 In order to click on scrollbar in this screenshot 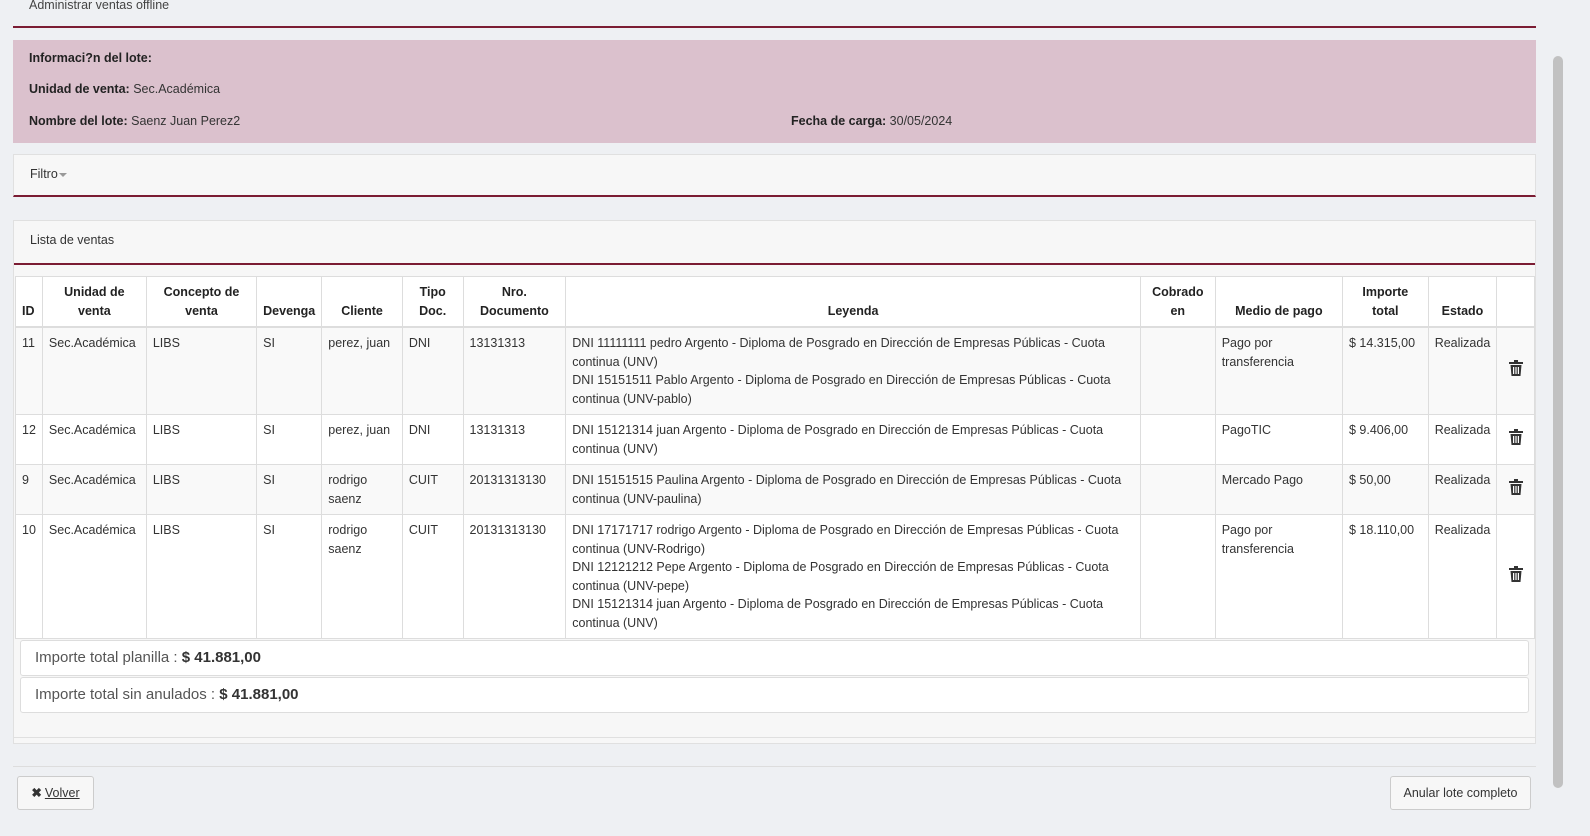, I will do `click(1558, 422)`.